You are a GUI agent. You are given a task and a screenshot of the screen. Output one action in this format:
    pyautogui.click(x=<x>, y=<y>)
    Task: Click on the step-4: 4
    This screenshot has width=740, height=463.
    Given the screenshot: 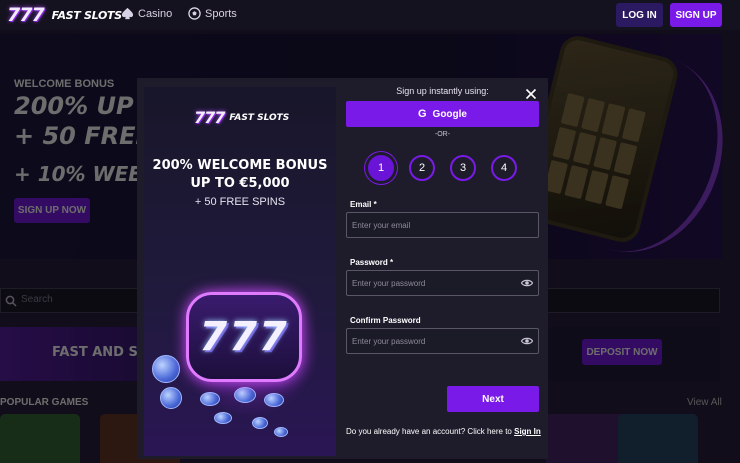 What is the action you would take?
    pyautogui.click(x=504, y=168)
    